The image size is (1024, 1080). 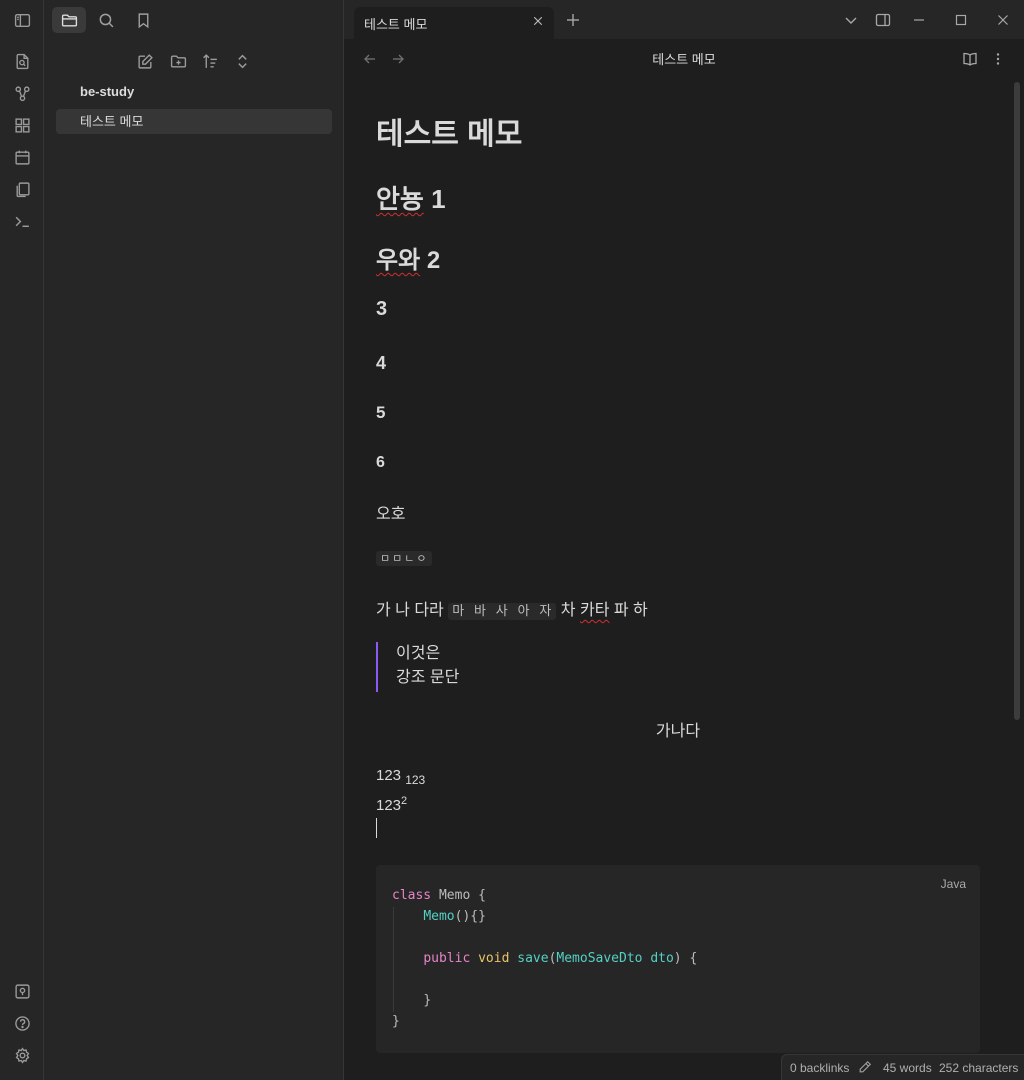 I want to click on ribbon, so click(x=22, y=540).